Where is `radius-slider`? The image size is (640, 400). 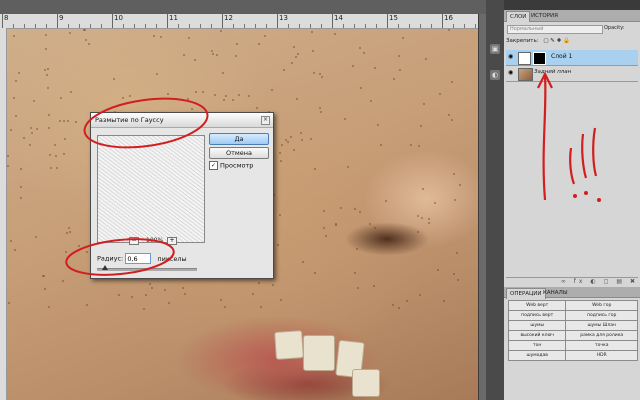 radius-slider is located at coordinates (147, 268).